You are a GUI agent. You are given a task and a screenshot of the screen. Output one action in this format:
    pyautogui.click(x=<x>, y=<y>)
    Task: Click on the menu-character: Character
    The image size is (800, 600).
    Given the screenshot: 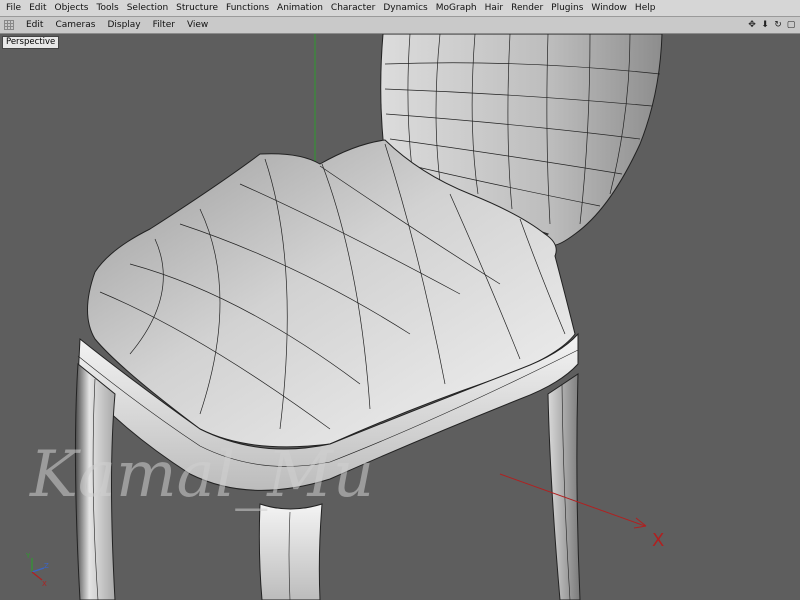 What is the action you would take?
    pyautogui.click(x=353, y=8)
    